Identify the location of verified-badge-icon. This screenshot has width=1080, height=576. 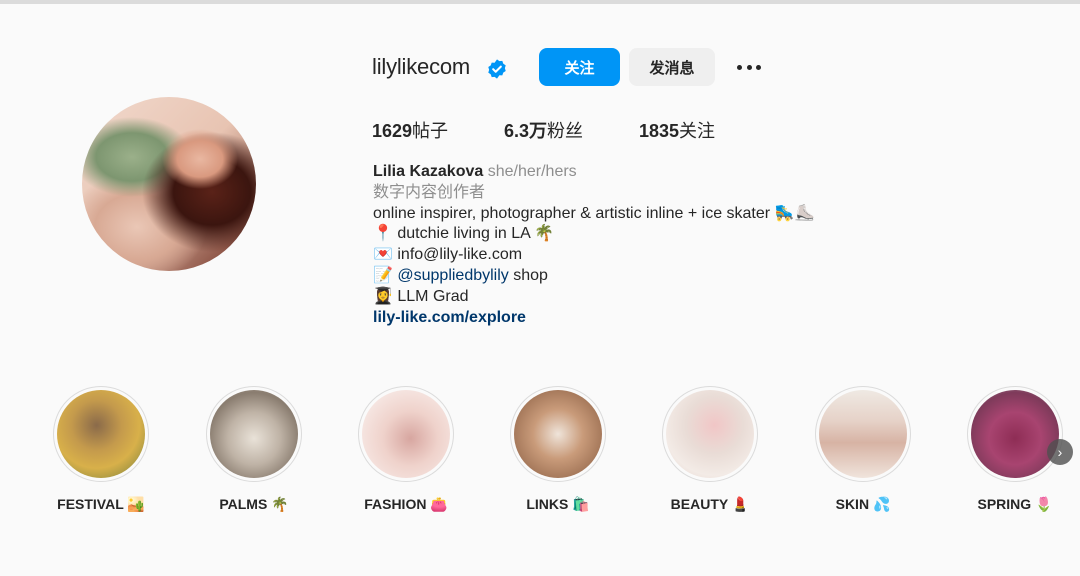
(497, 69).